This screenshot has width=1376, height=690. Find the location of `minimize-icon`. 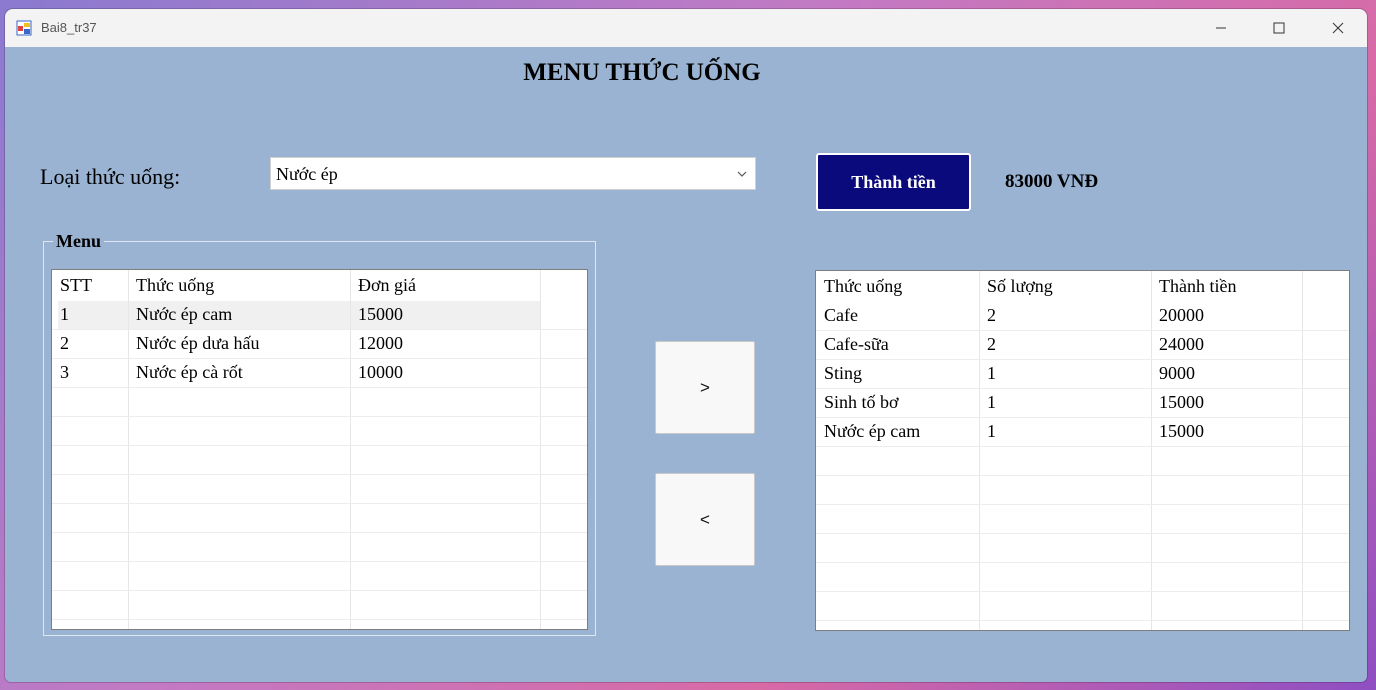

minimize-icon is located at coordinates (1221, 28).